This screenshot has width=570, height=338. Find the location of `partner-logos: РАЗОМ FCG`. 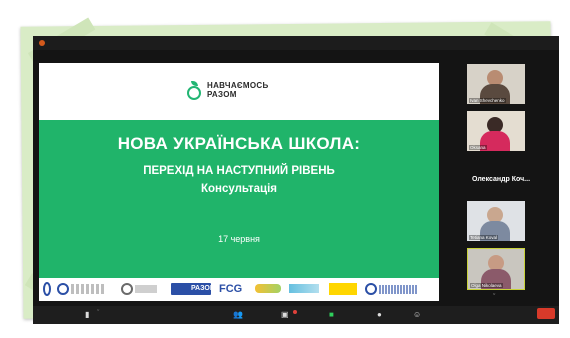

partner-logos: РАЗОМ FCG is located at coordinates (239, 289).